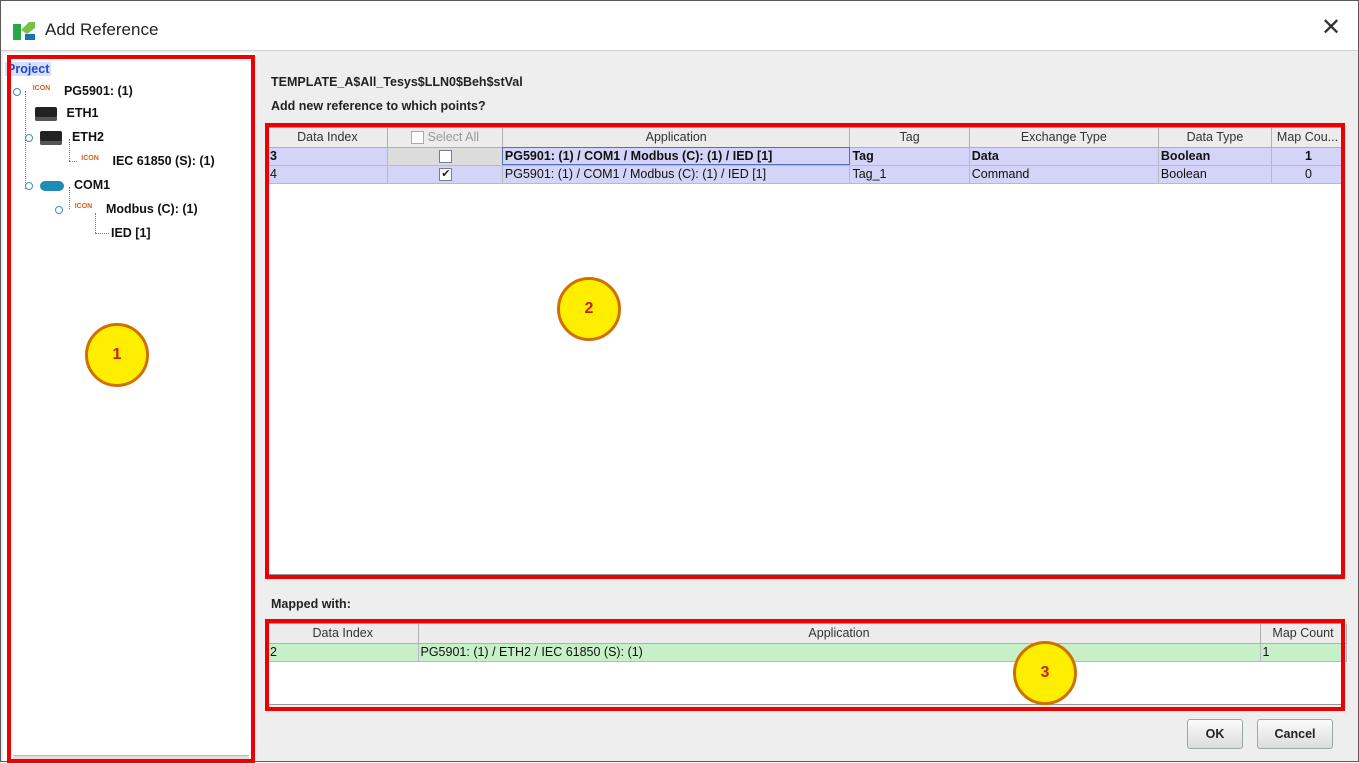  I want to click on tree-item-ied1: IED [1], so click(131, 233).